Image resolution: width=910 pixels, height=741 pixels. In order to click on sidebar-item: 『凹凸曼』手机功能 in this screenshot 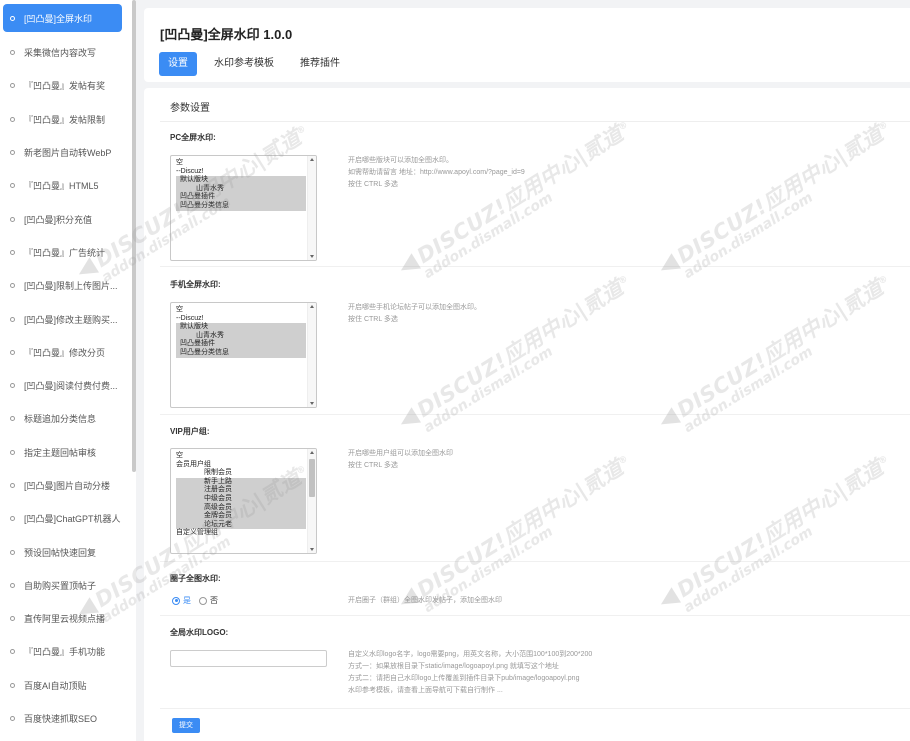, I will do `click(68, 651)`.